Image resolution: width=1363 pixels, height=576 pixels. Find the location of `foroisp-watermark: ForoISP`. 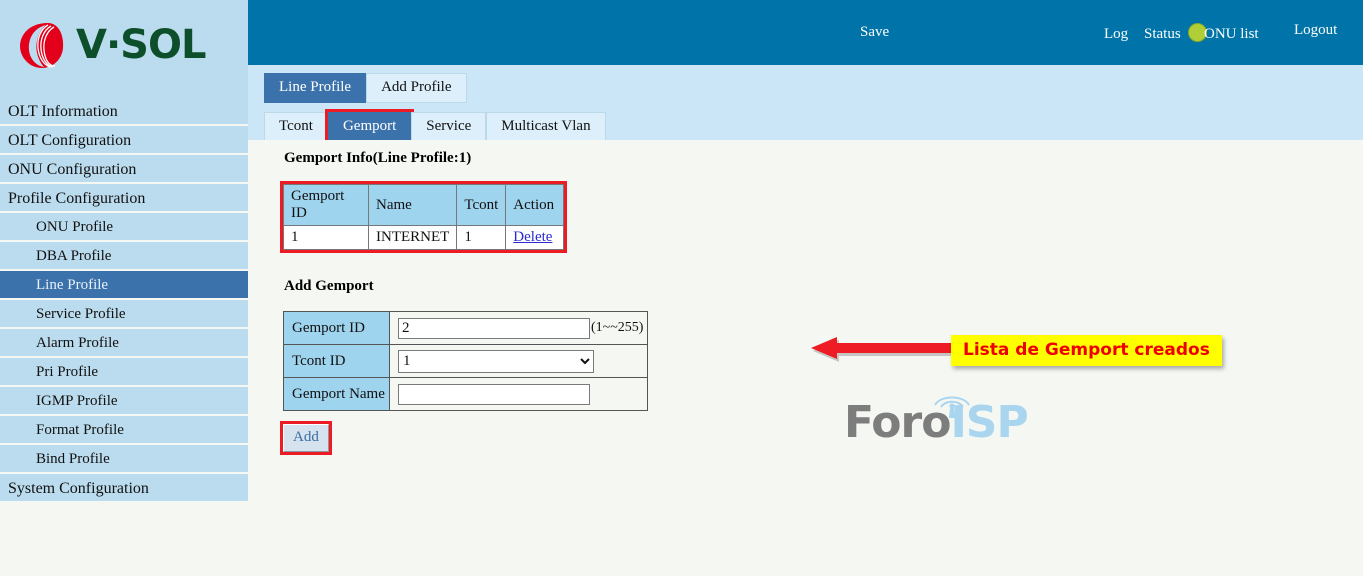

foroisp-watermark: ForoISP is located at coordinates (936, 422).